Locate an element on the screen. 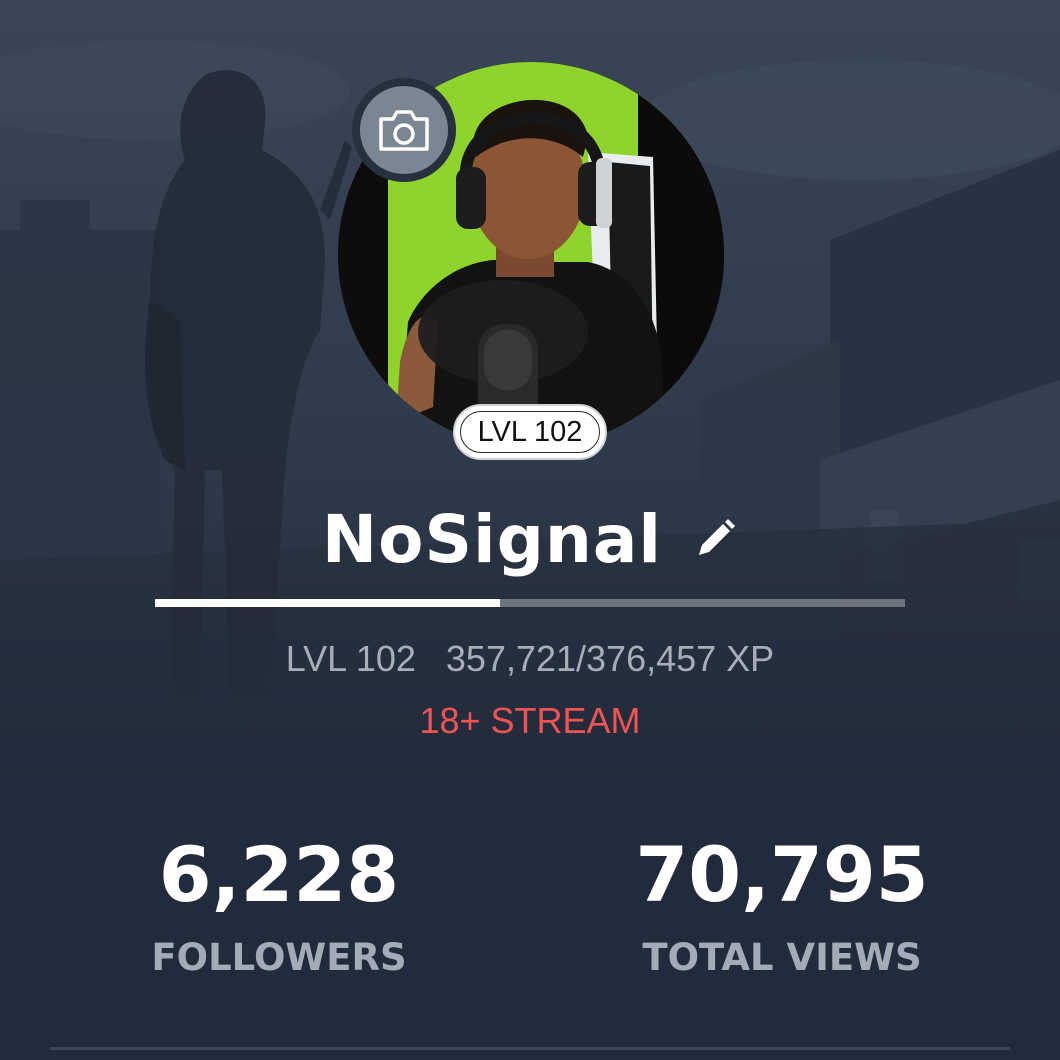  xp-info: LVL 102 357,721/376,457 XP is located at coordinates (530, 659).